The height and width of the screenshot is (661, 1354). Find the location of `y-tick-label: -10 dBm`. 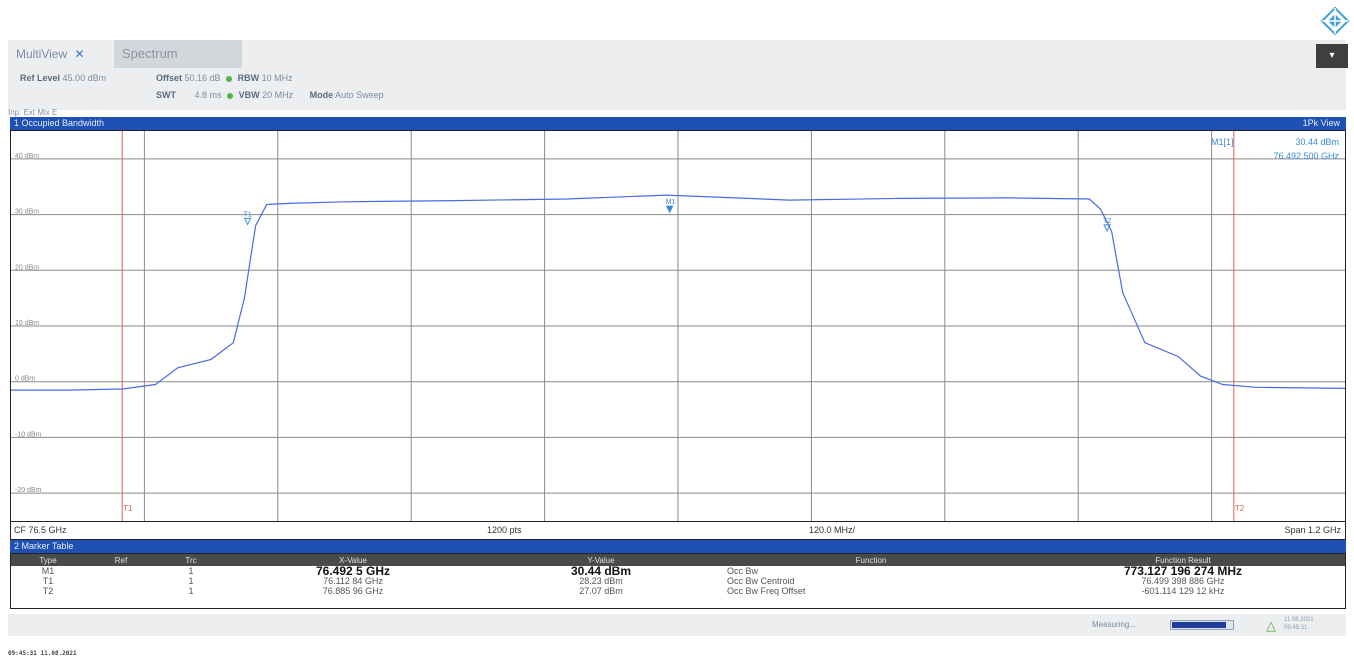

y-tick-label: -10 dBm is located at coordinates (28, 434).